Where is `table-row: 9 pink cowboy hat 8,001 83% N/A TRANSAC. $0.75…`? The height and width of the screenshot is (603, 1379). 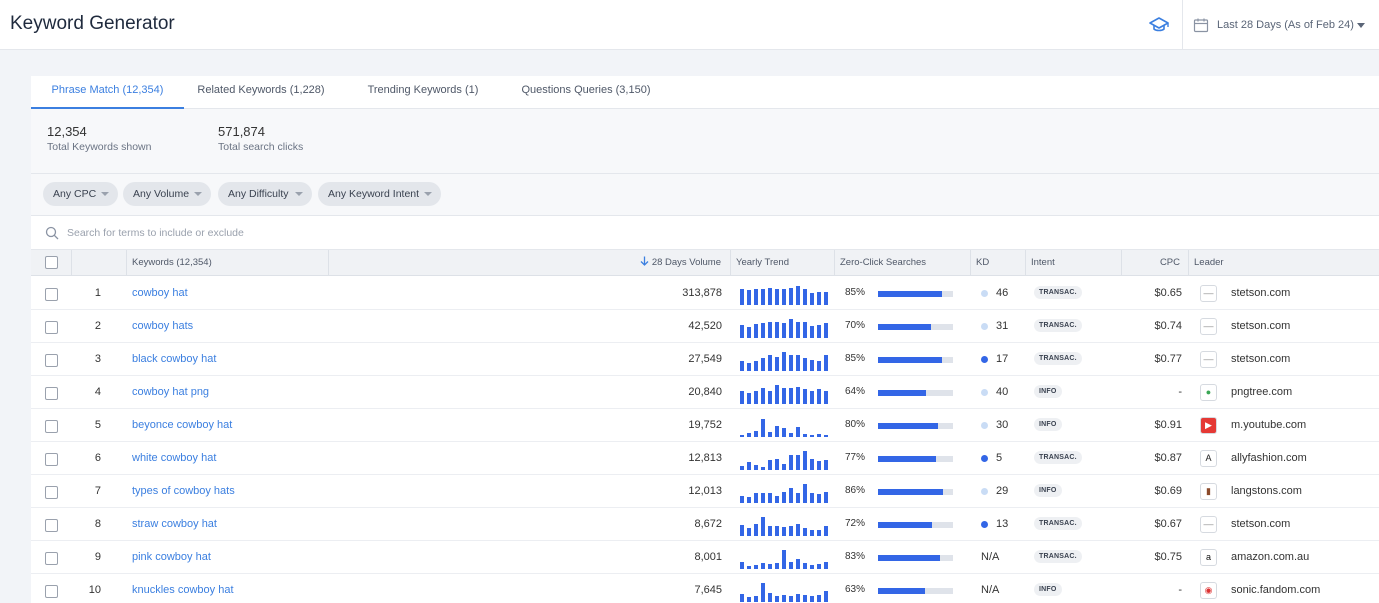 table-row: 9 pink cowboy hat 8,001 83% N/A TRANSAC. $0.75… is located at coordinates (705, 557).